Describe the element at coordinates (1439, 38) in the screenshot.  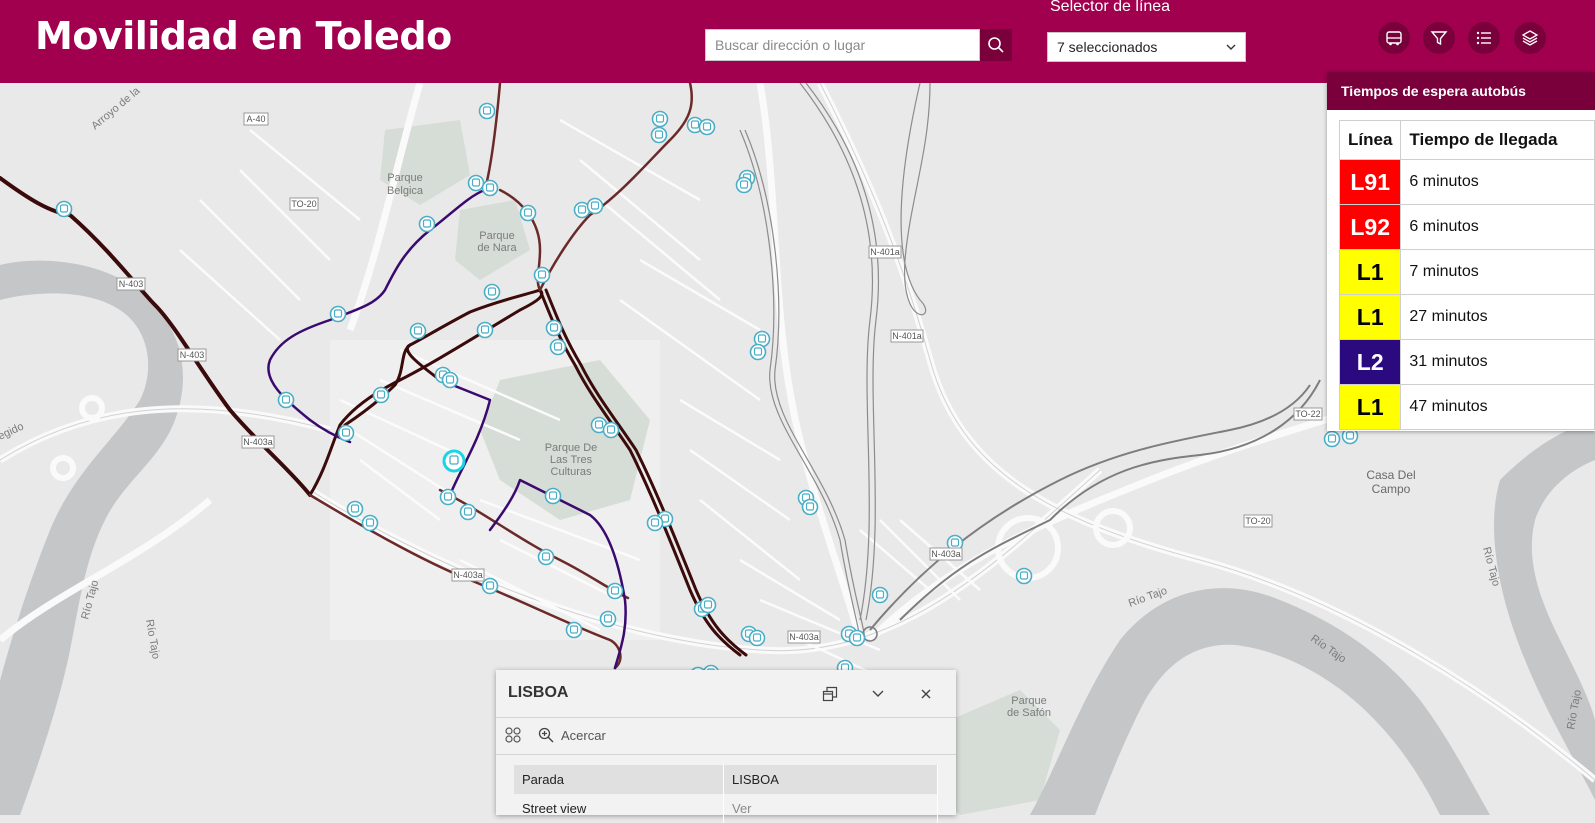
I see `filter-button` at that location.